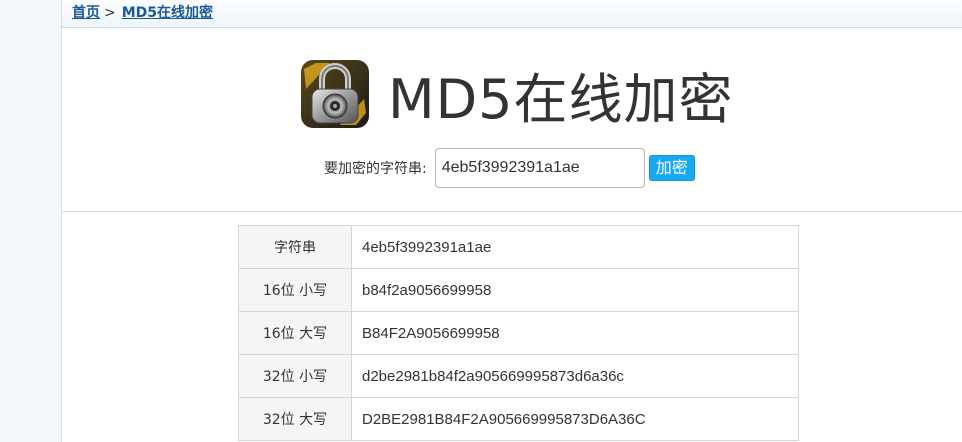  I want to click on encrypt-form: 要加密的字符串: 加密, so click(509, 168).